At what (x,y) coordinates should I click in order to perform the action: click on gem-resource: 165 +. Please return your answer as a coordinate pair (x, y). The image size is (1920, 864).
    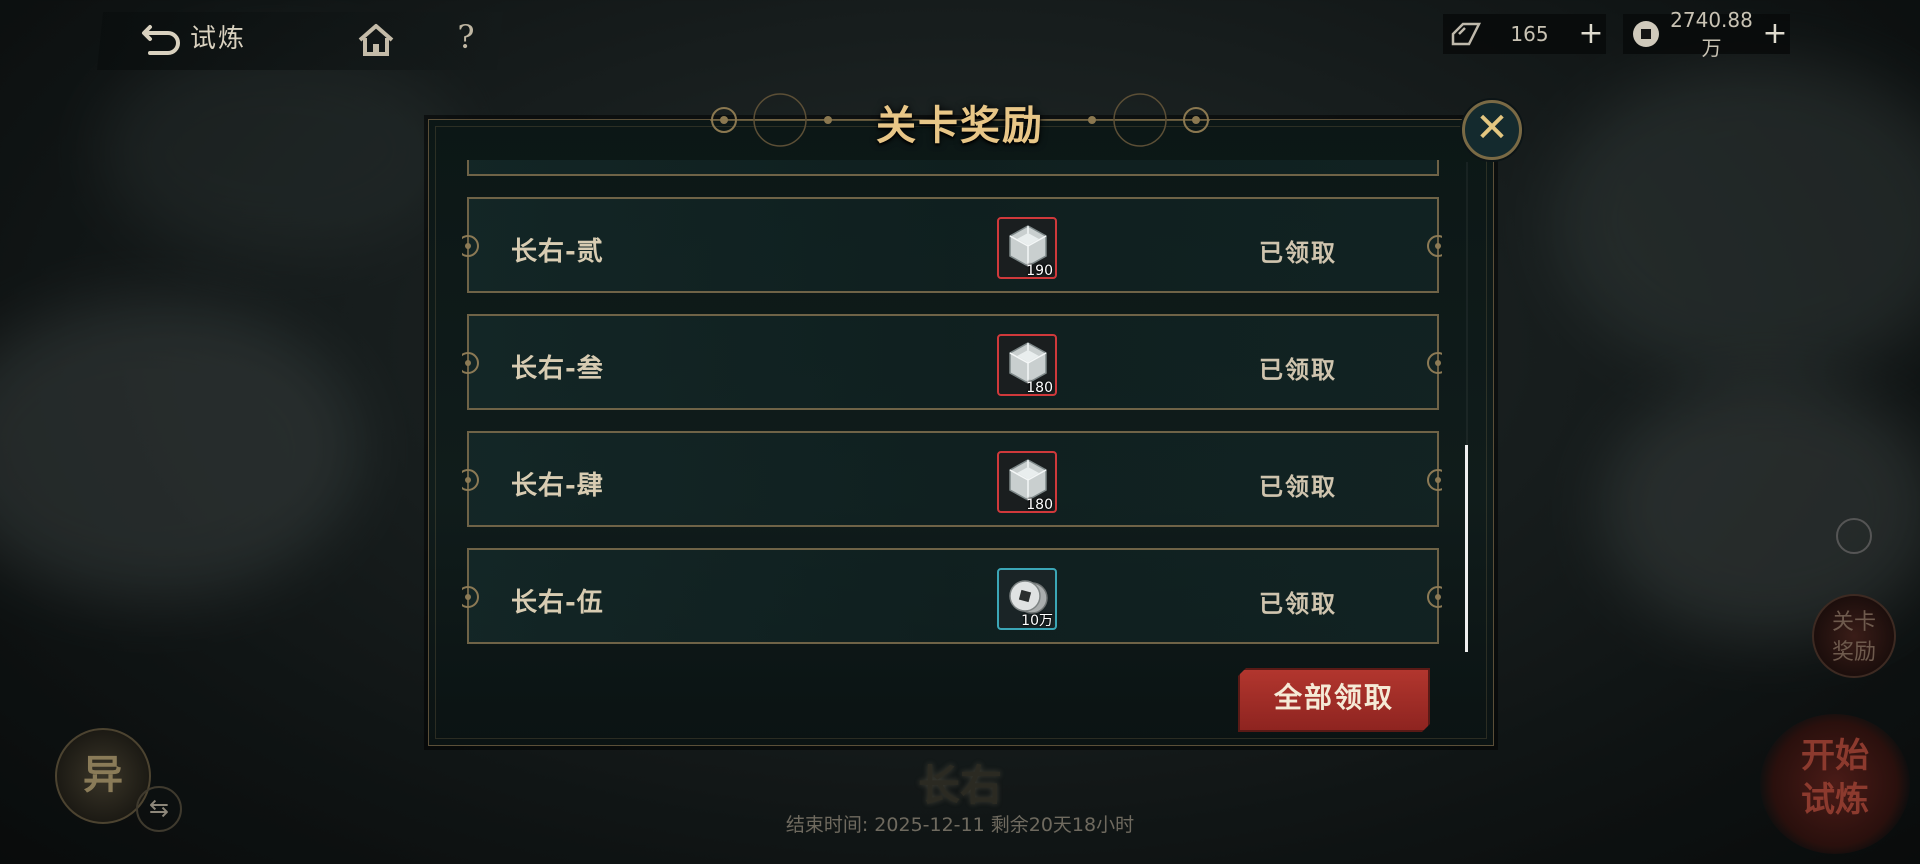
    Looking at the image, I should click on (1524, 34).